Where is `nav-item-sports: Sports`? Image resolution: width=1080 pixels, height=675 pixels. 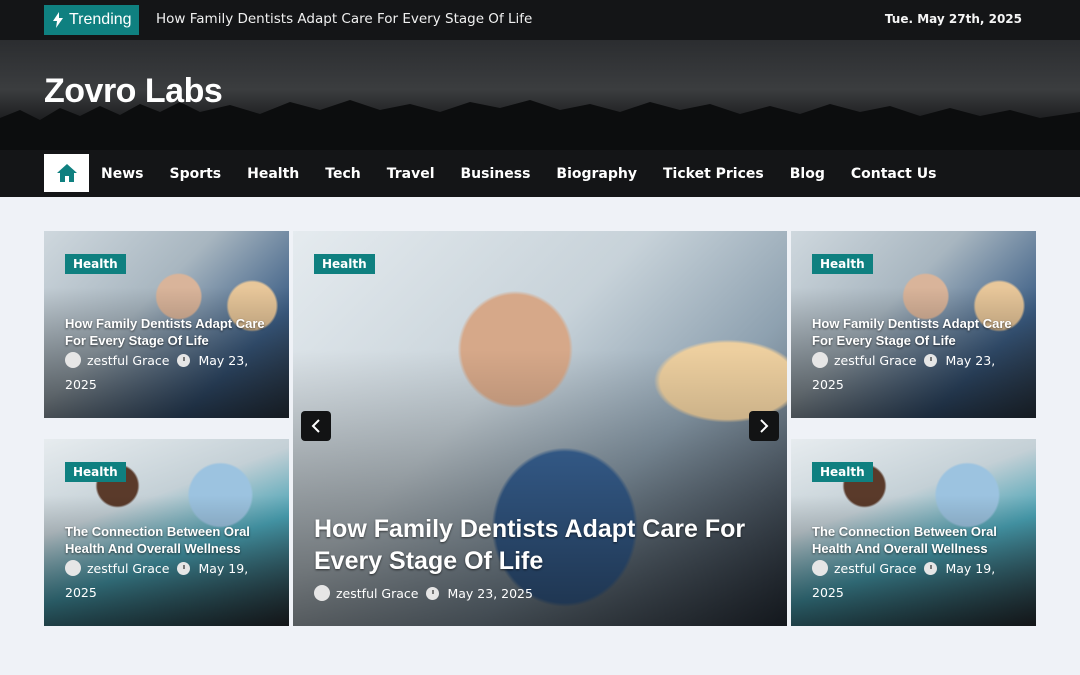
nav-item-sports: Sports is located at coordinates (195, 174).